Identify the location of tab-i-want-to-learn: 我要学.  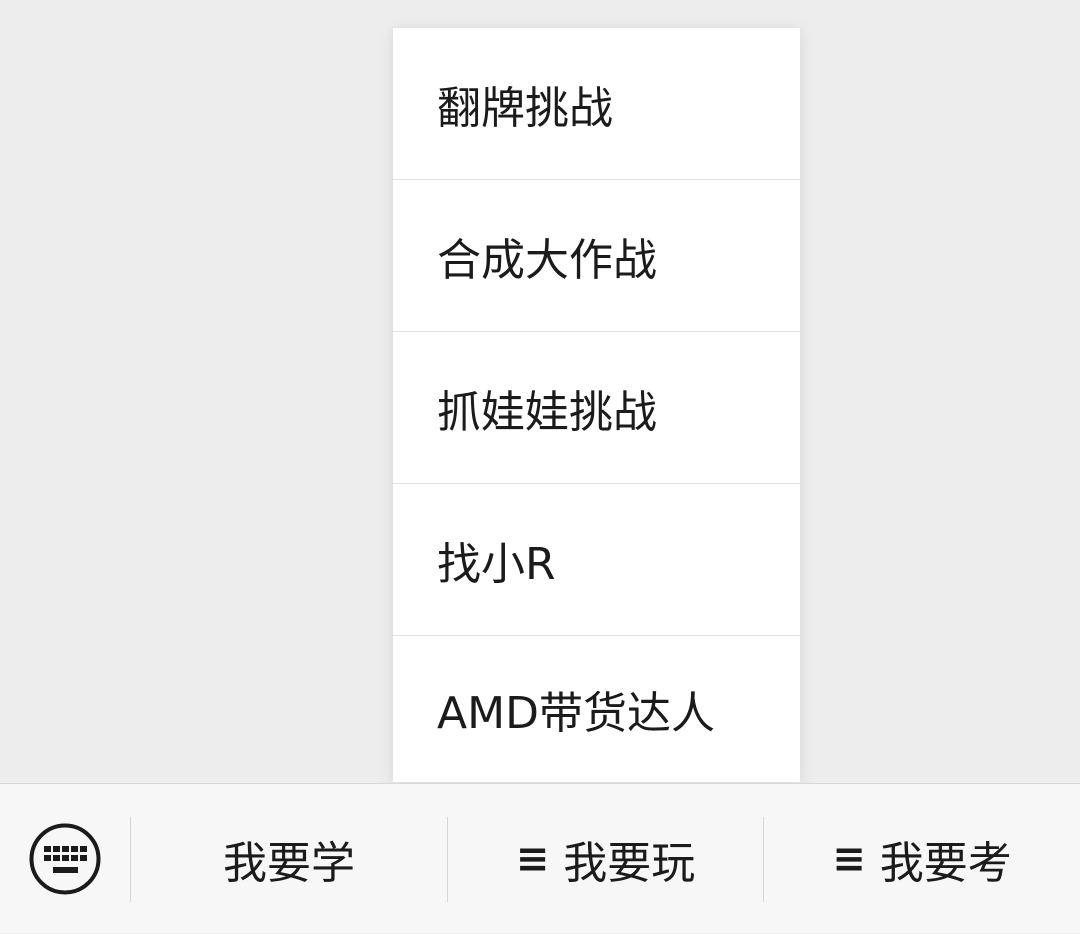
(289, 859).